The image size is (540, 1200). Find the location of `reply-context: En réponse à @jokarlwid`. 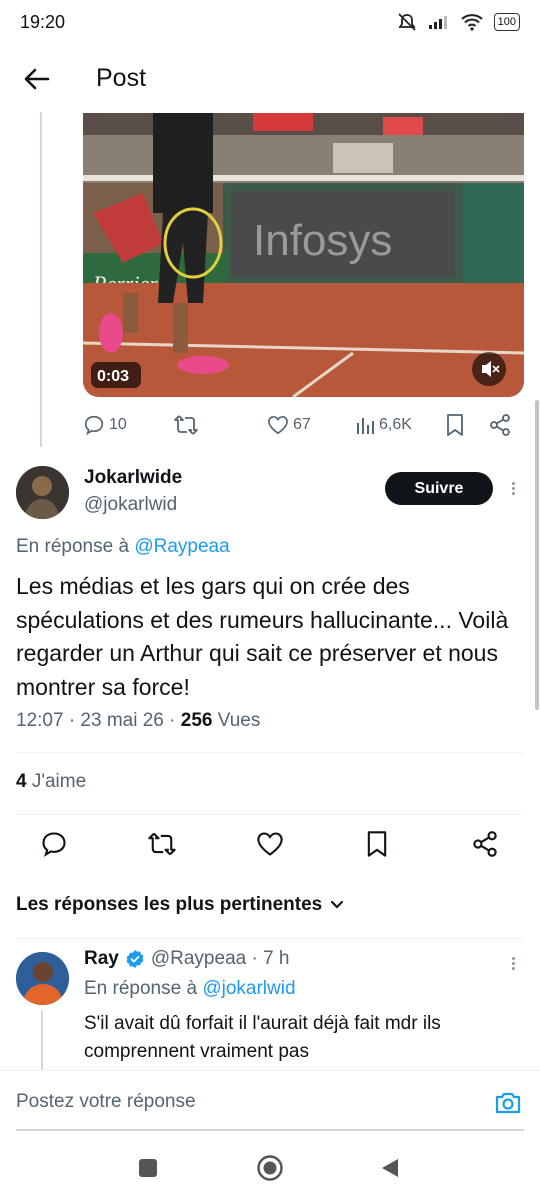

reply-context: En réponse à @jokarlwid is located at coordinates (190, 989).